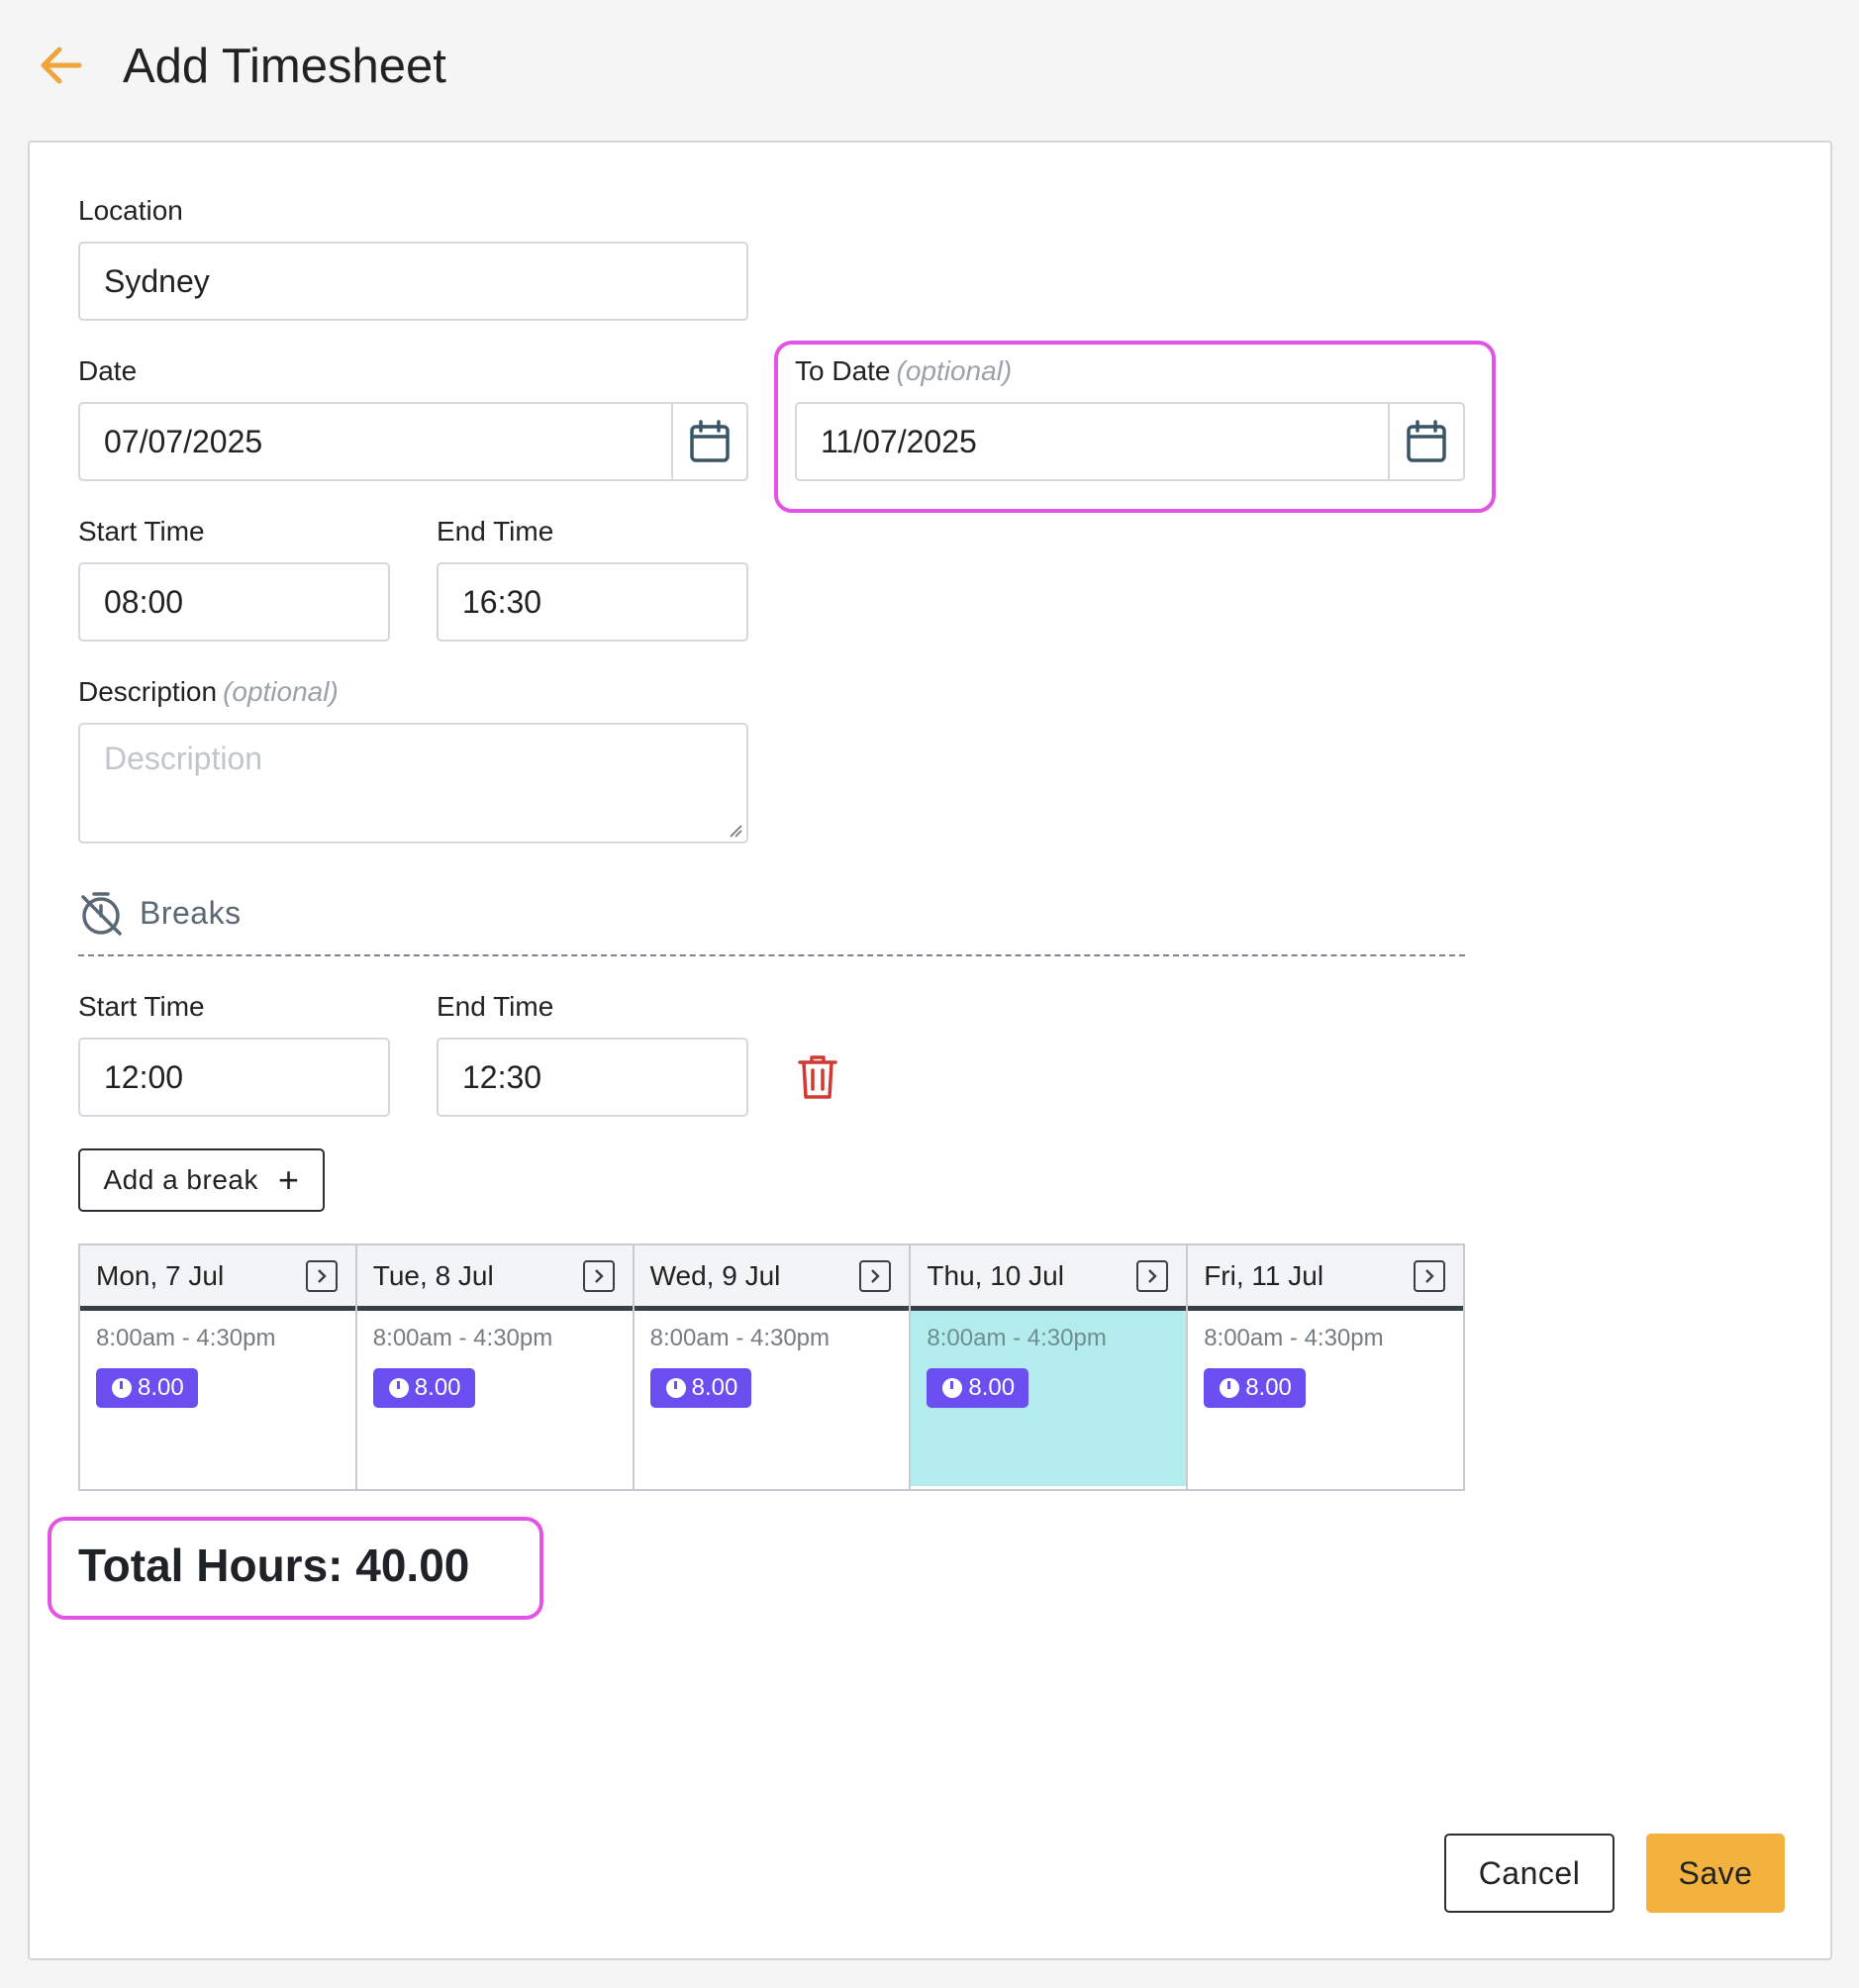 Image resolution: width=1859 pixels, height=1988 pixels. I want to click on resize-handle-icon, so click(736, 831).